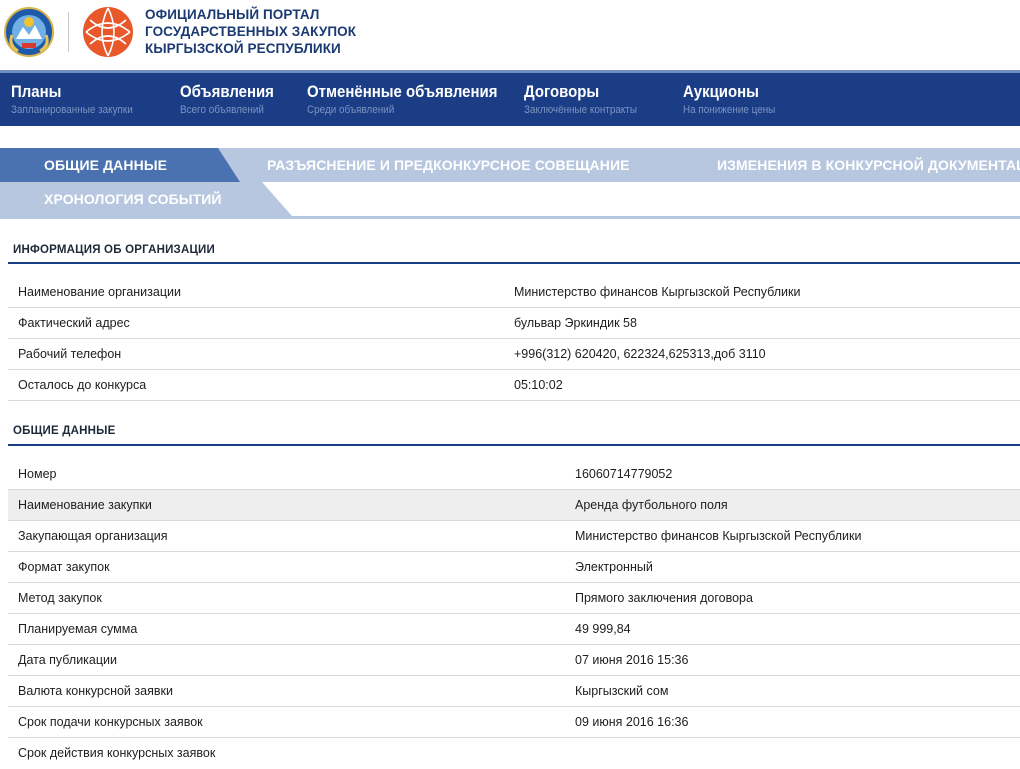 Image resolution: width=1020 pixels, height=769 pixels. I want to click on table-row: Валюта конкурсной заявки Кыргызский сом, so click(514, 691).